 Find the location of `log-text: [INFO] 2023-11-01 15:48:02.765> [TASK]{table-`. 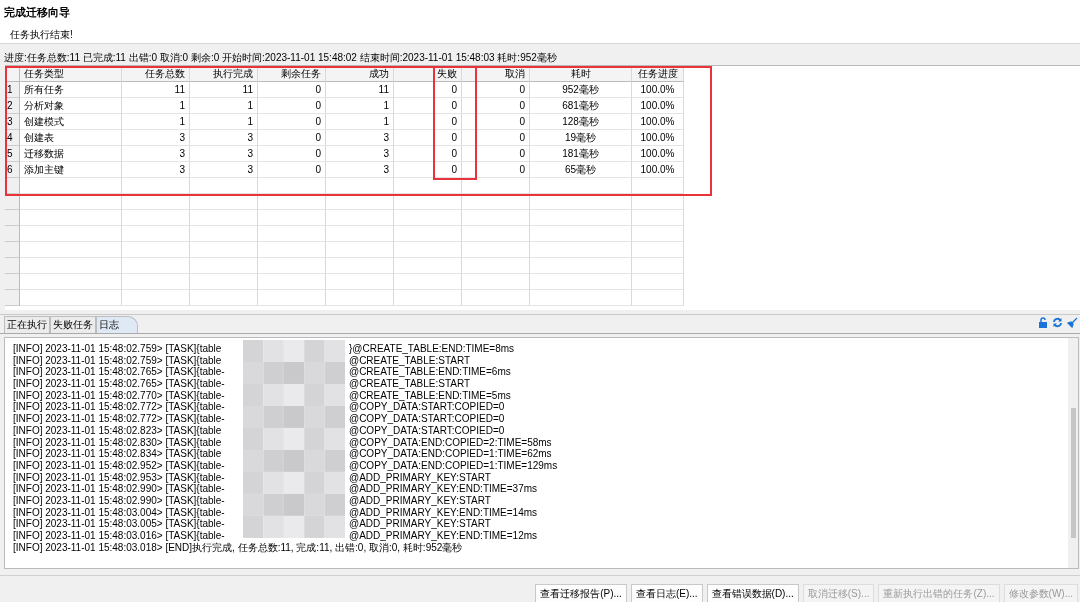

log-text: [INFO] 2023-11-01 15:48:02.765> [TASK]{table- is located at coordinates (119, 372).